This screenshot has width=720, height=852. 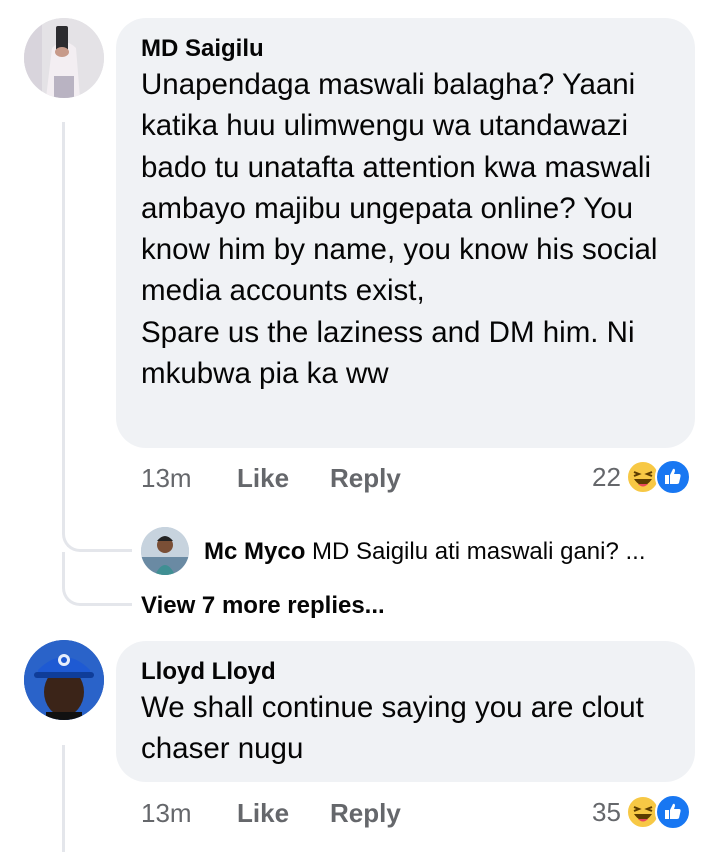 I want to click on more-replies-connector, so click(x=97, y=579).